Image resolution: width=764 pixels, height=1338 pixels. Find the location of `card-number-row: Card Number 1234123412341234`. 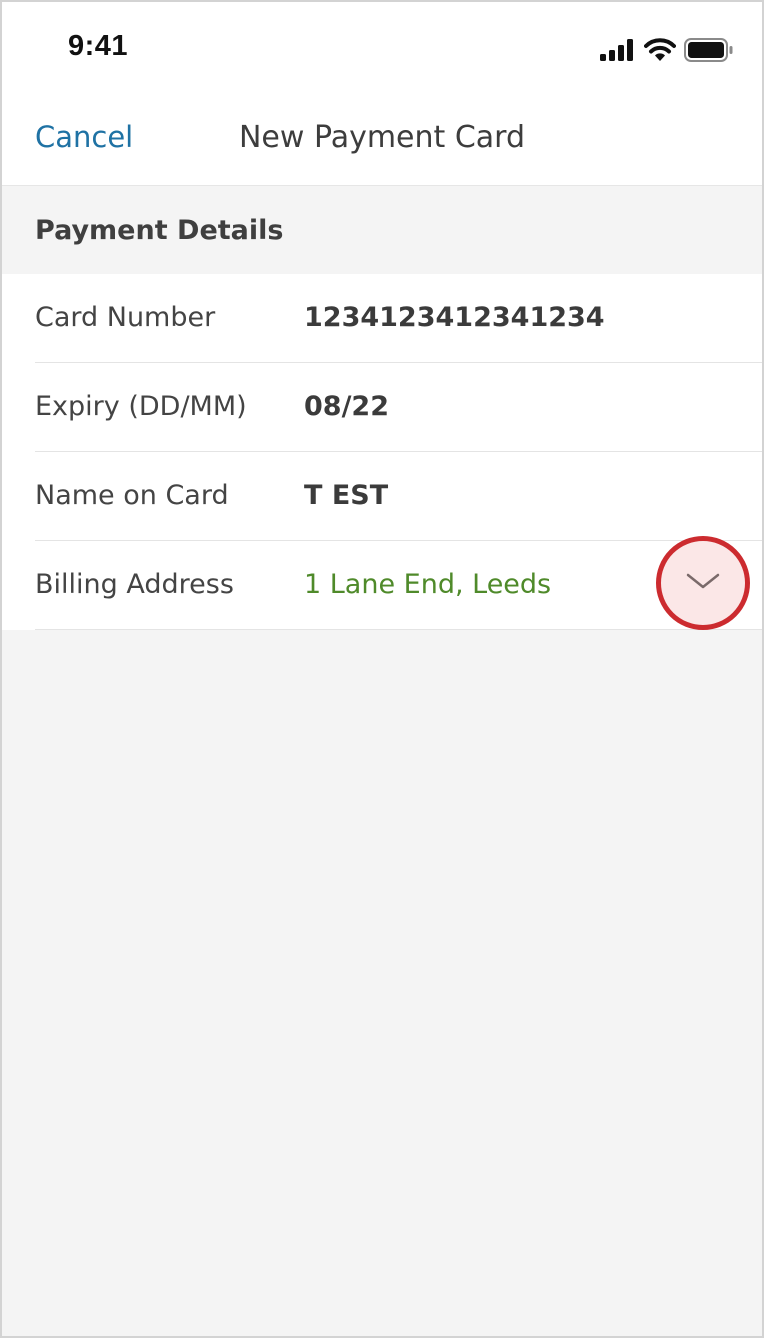

card-number-row: Card Number 1234123412341234 is located at coordinates (398, 318).